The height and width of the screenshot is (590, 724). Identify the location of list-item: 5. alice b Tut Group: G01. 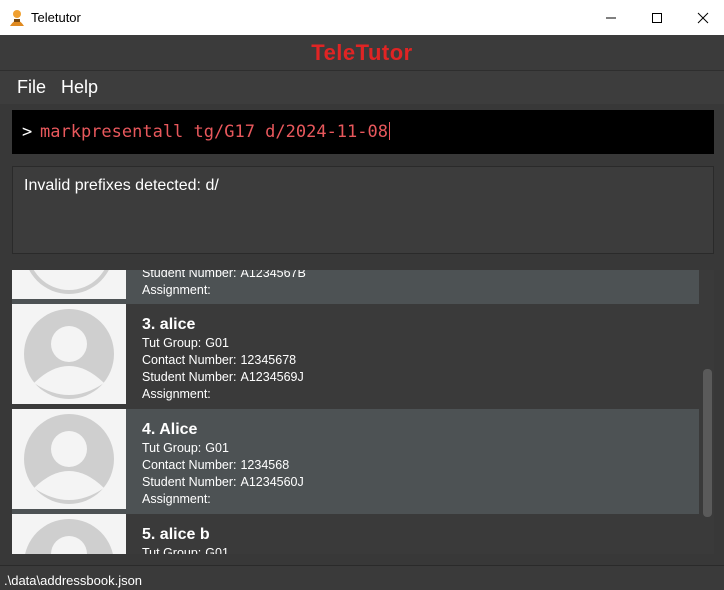
(355, 534).